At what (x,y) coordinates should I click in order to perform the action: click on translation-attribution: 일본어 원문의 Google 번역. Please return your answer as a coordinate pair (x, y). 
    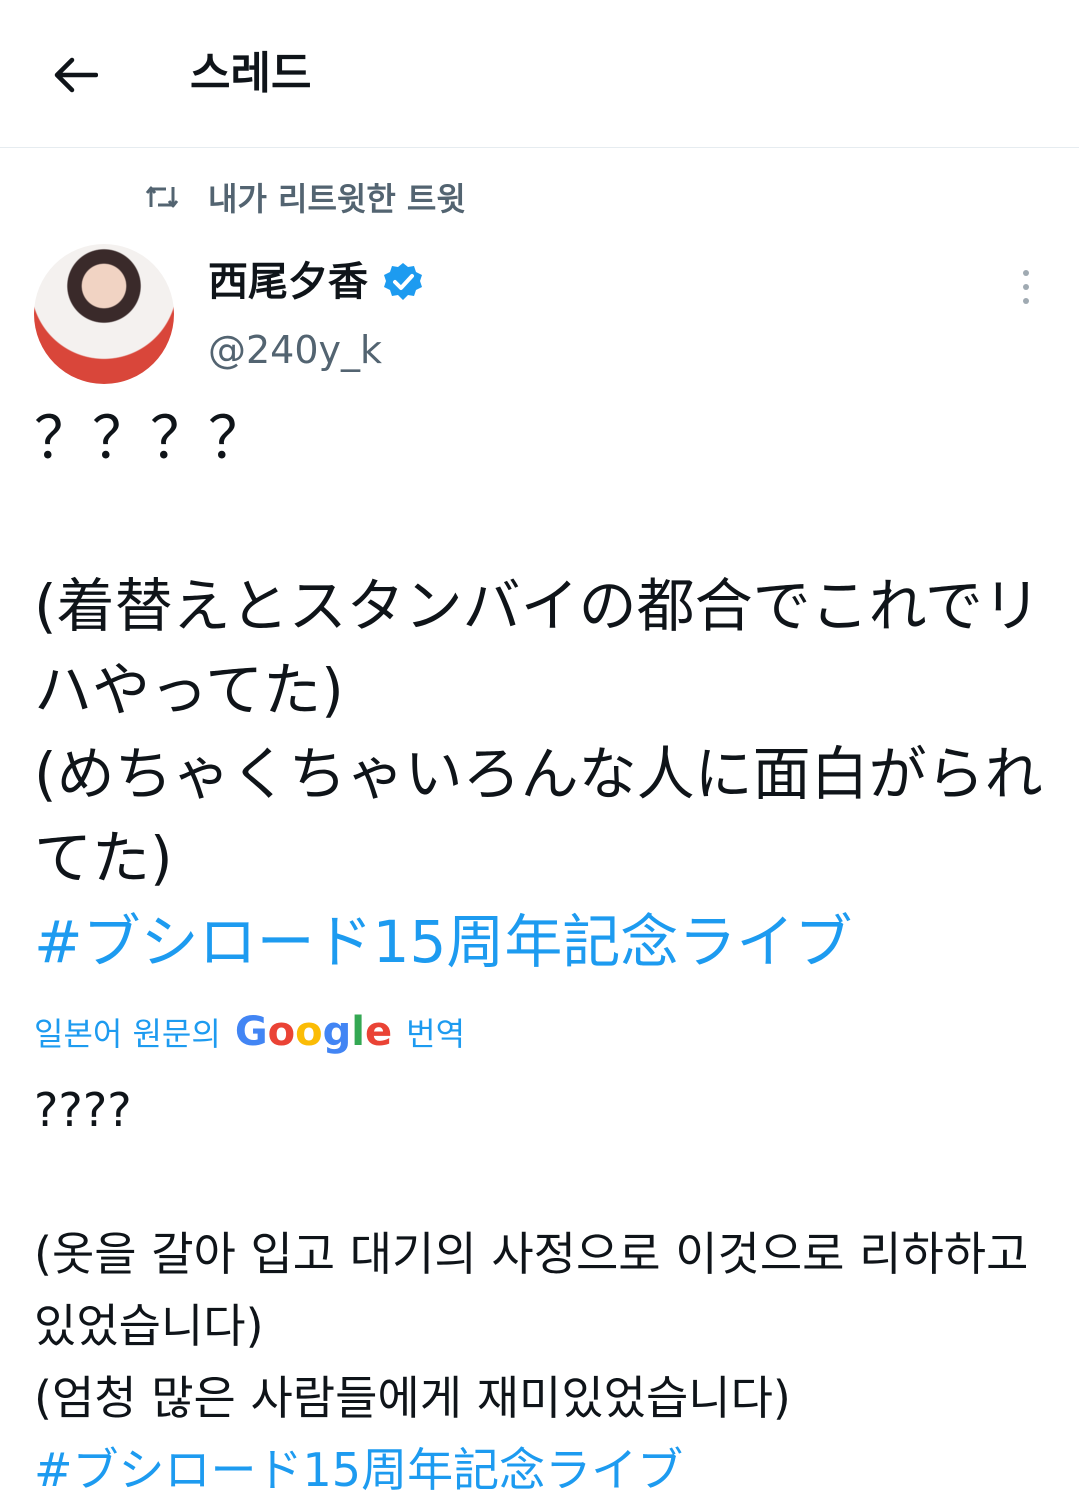
    Looking at the image, I should click on (249, 1032).